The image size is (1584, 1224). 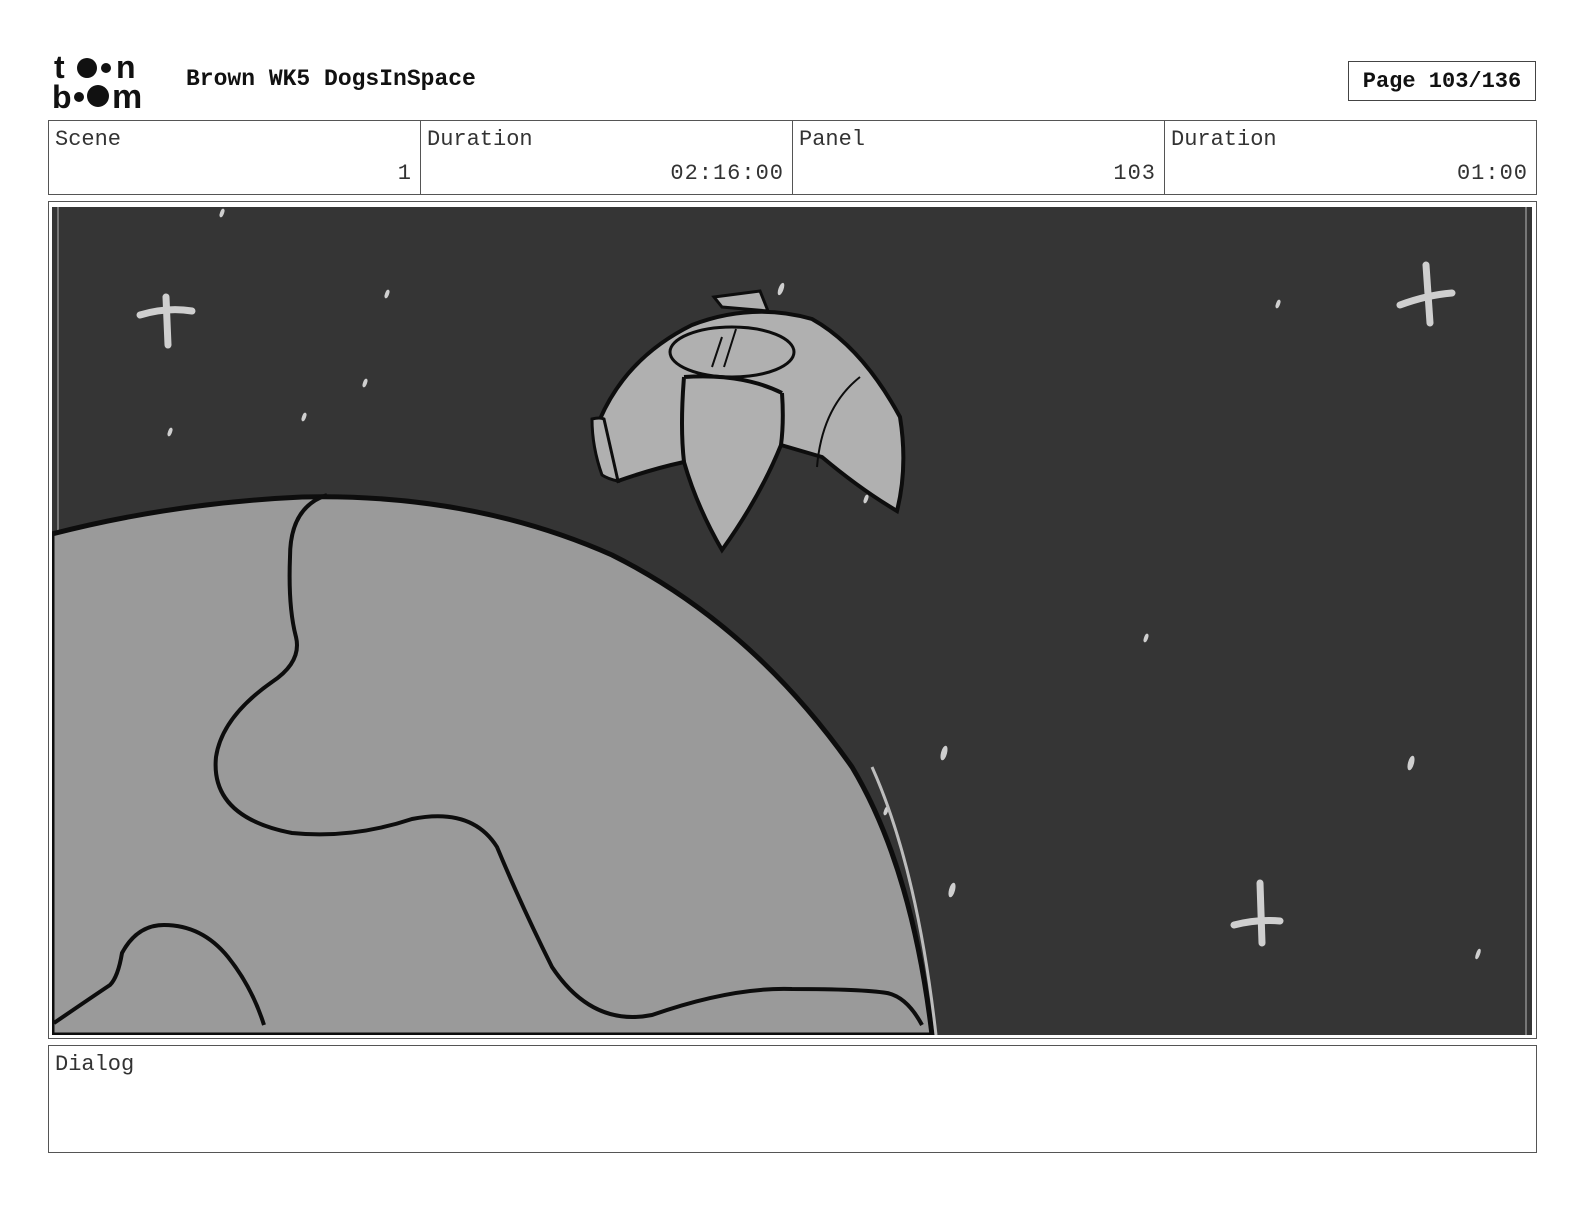 I want to click on scene-value: 1, so click(x=404, y=173).